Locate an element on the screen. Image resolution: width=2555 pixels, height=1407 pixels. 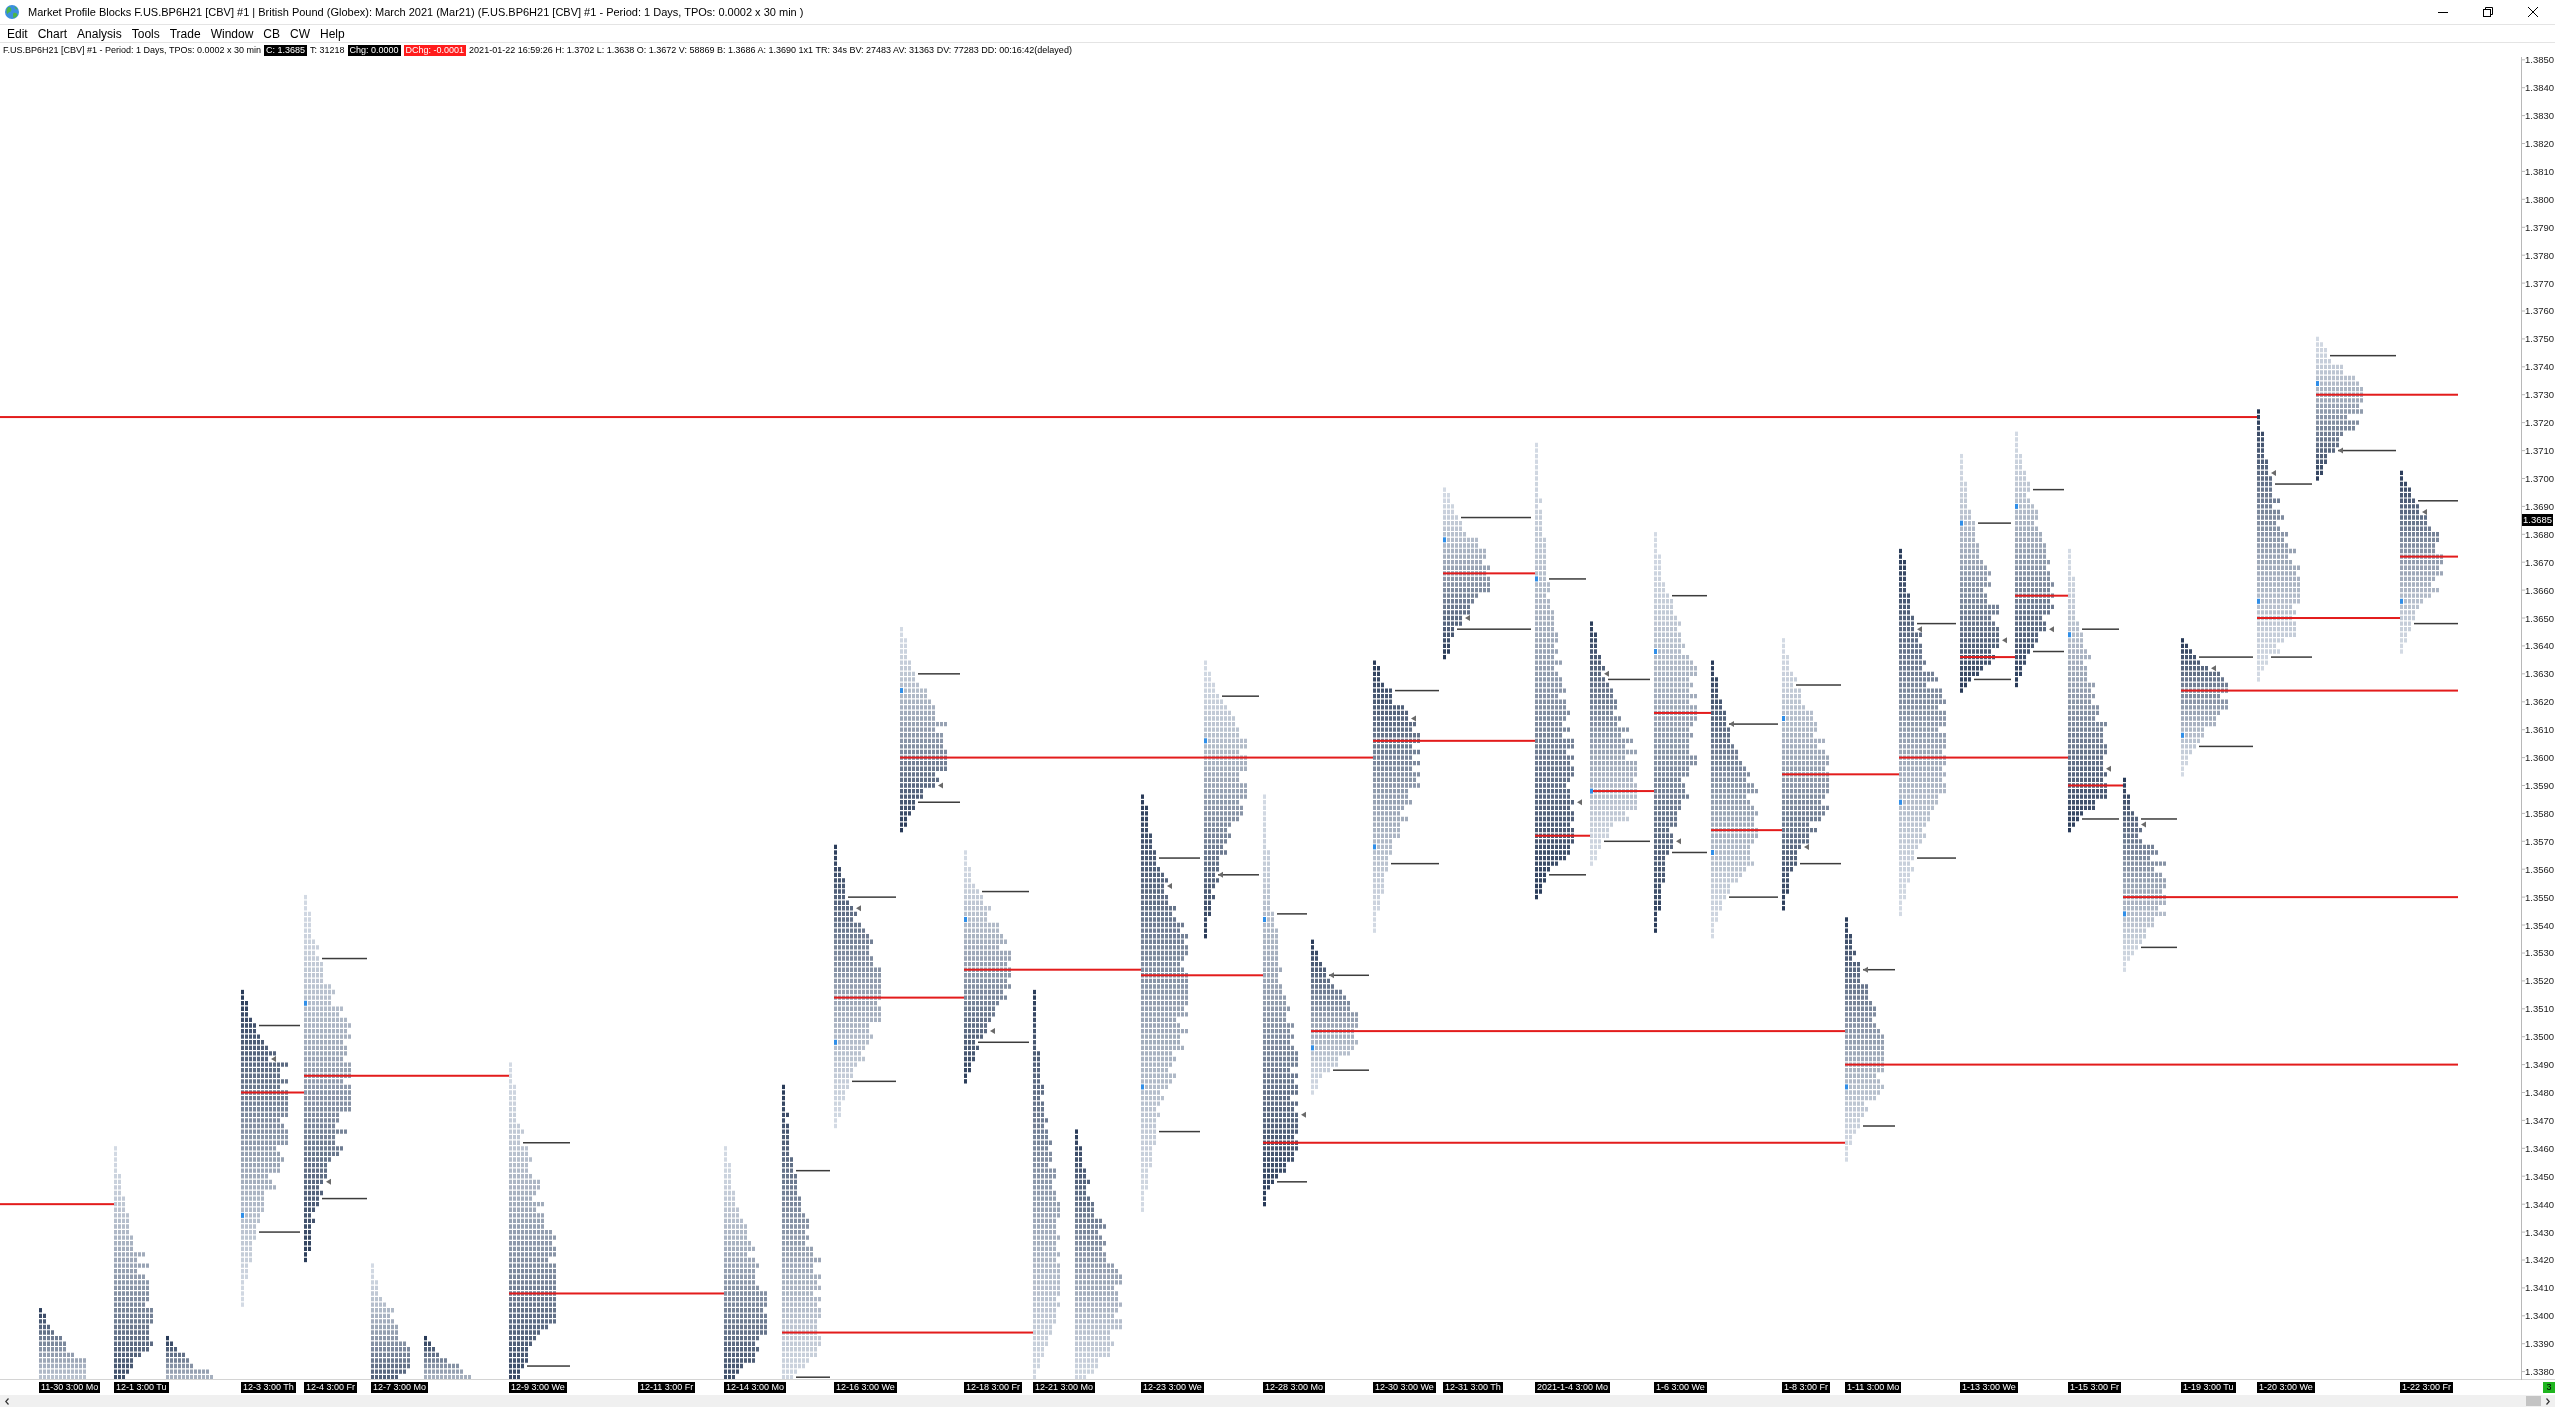
date-label: 1-13 3:00 We is located at coordinates (1989, 1387).